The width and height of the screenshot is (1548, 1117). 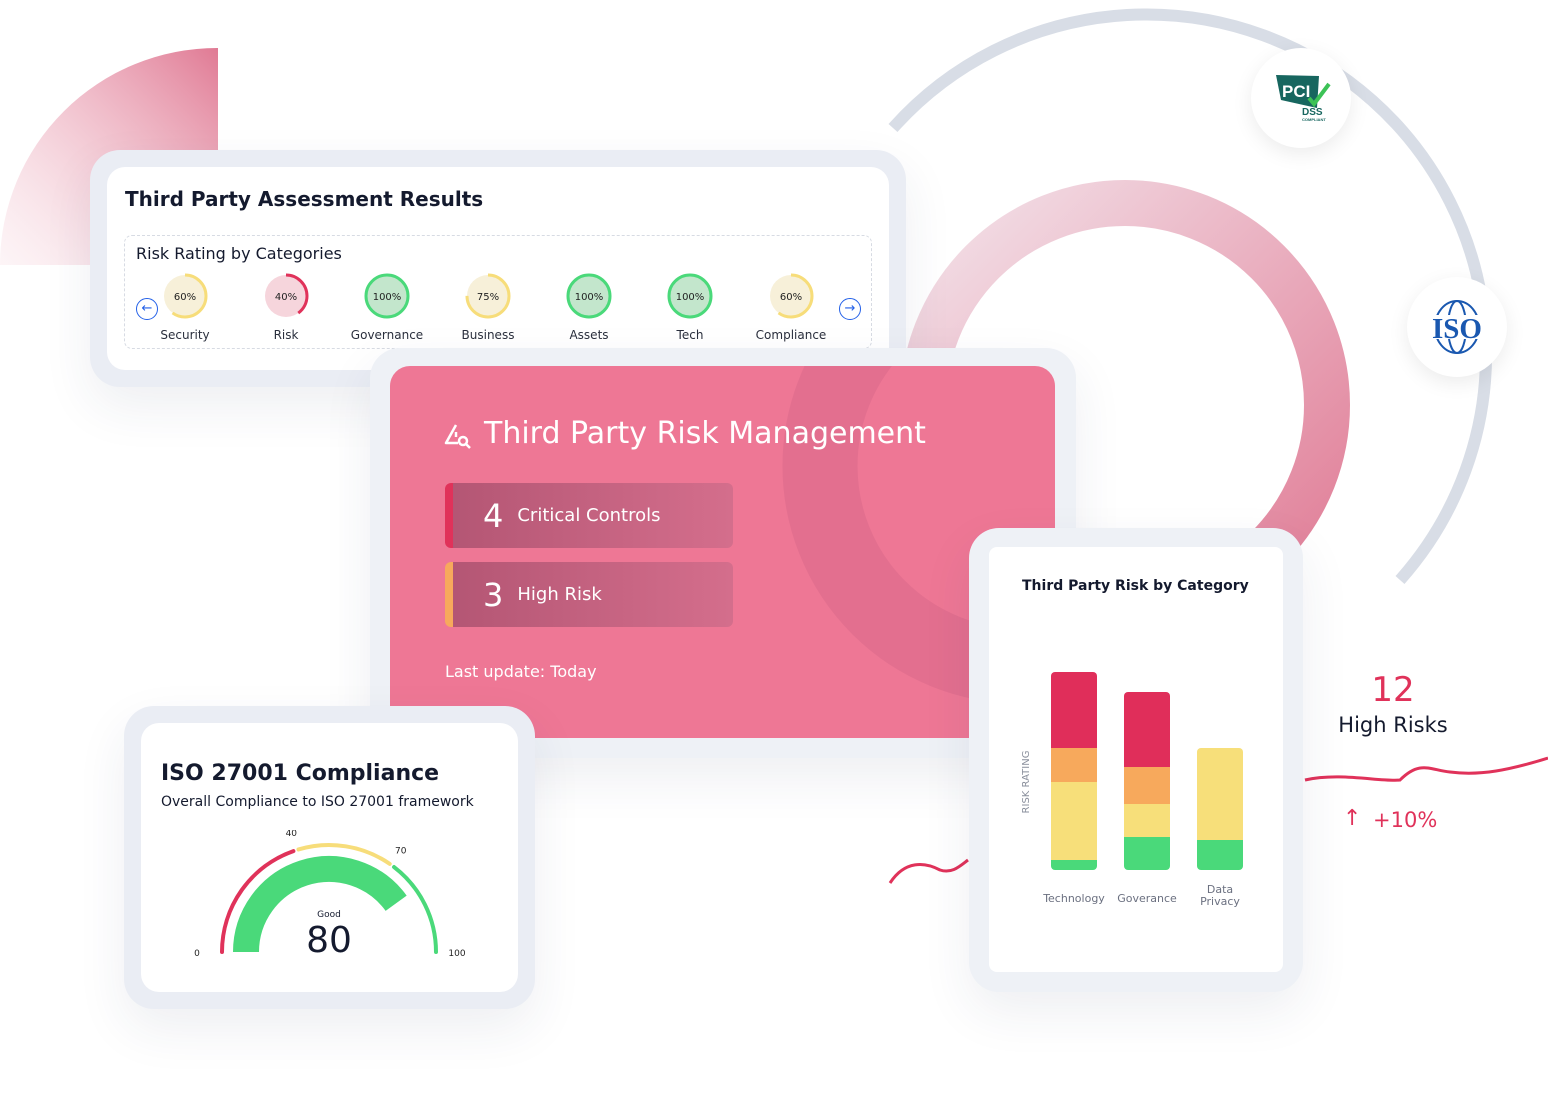 I want to click on high-risks-label: High Risks, so click(x=1393, y=725).